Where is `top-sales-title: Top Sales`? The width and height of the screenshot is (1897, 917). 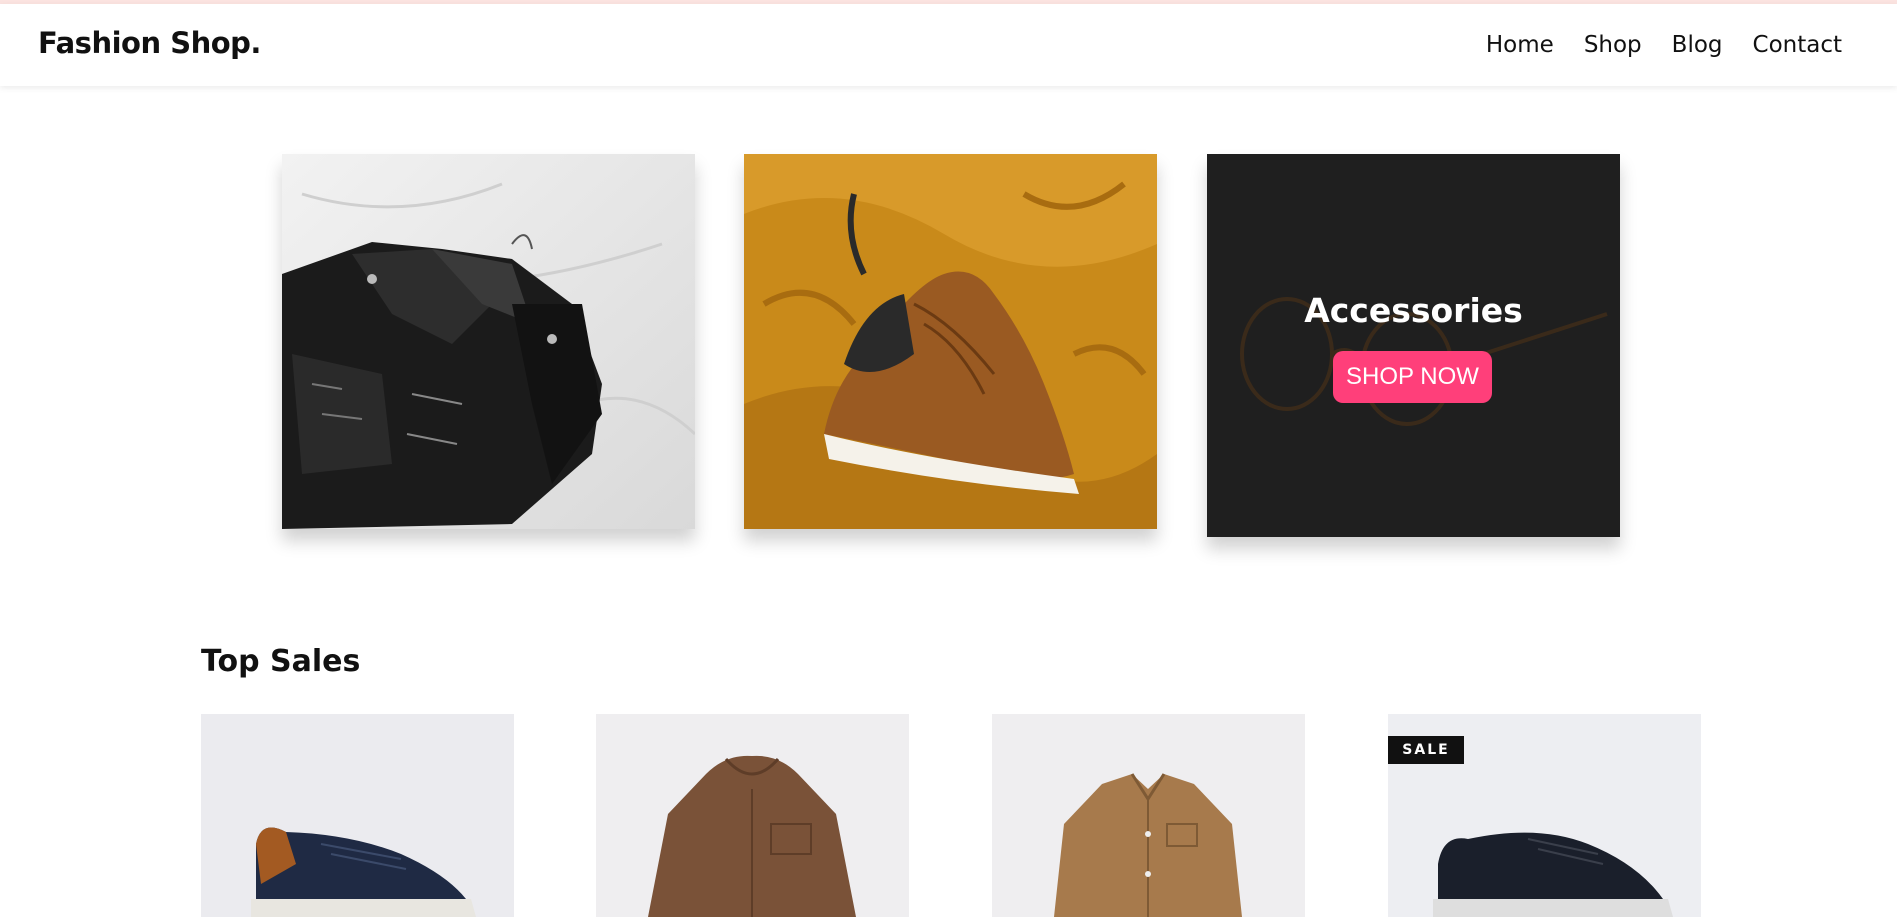
top-sales-title: Top Sales is located at coordinates (281, 661).